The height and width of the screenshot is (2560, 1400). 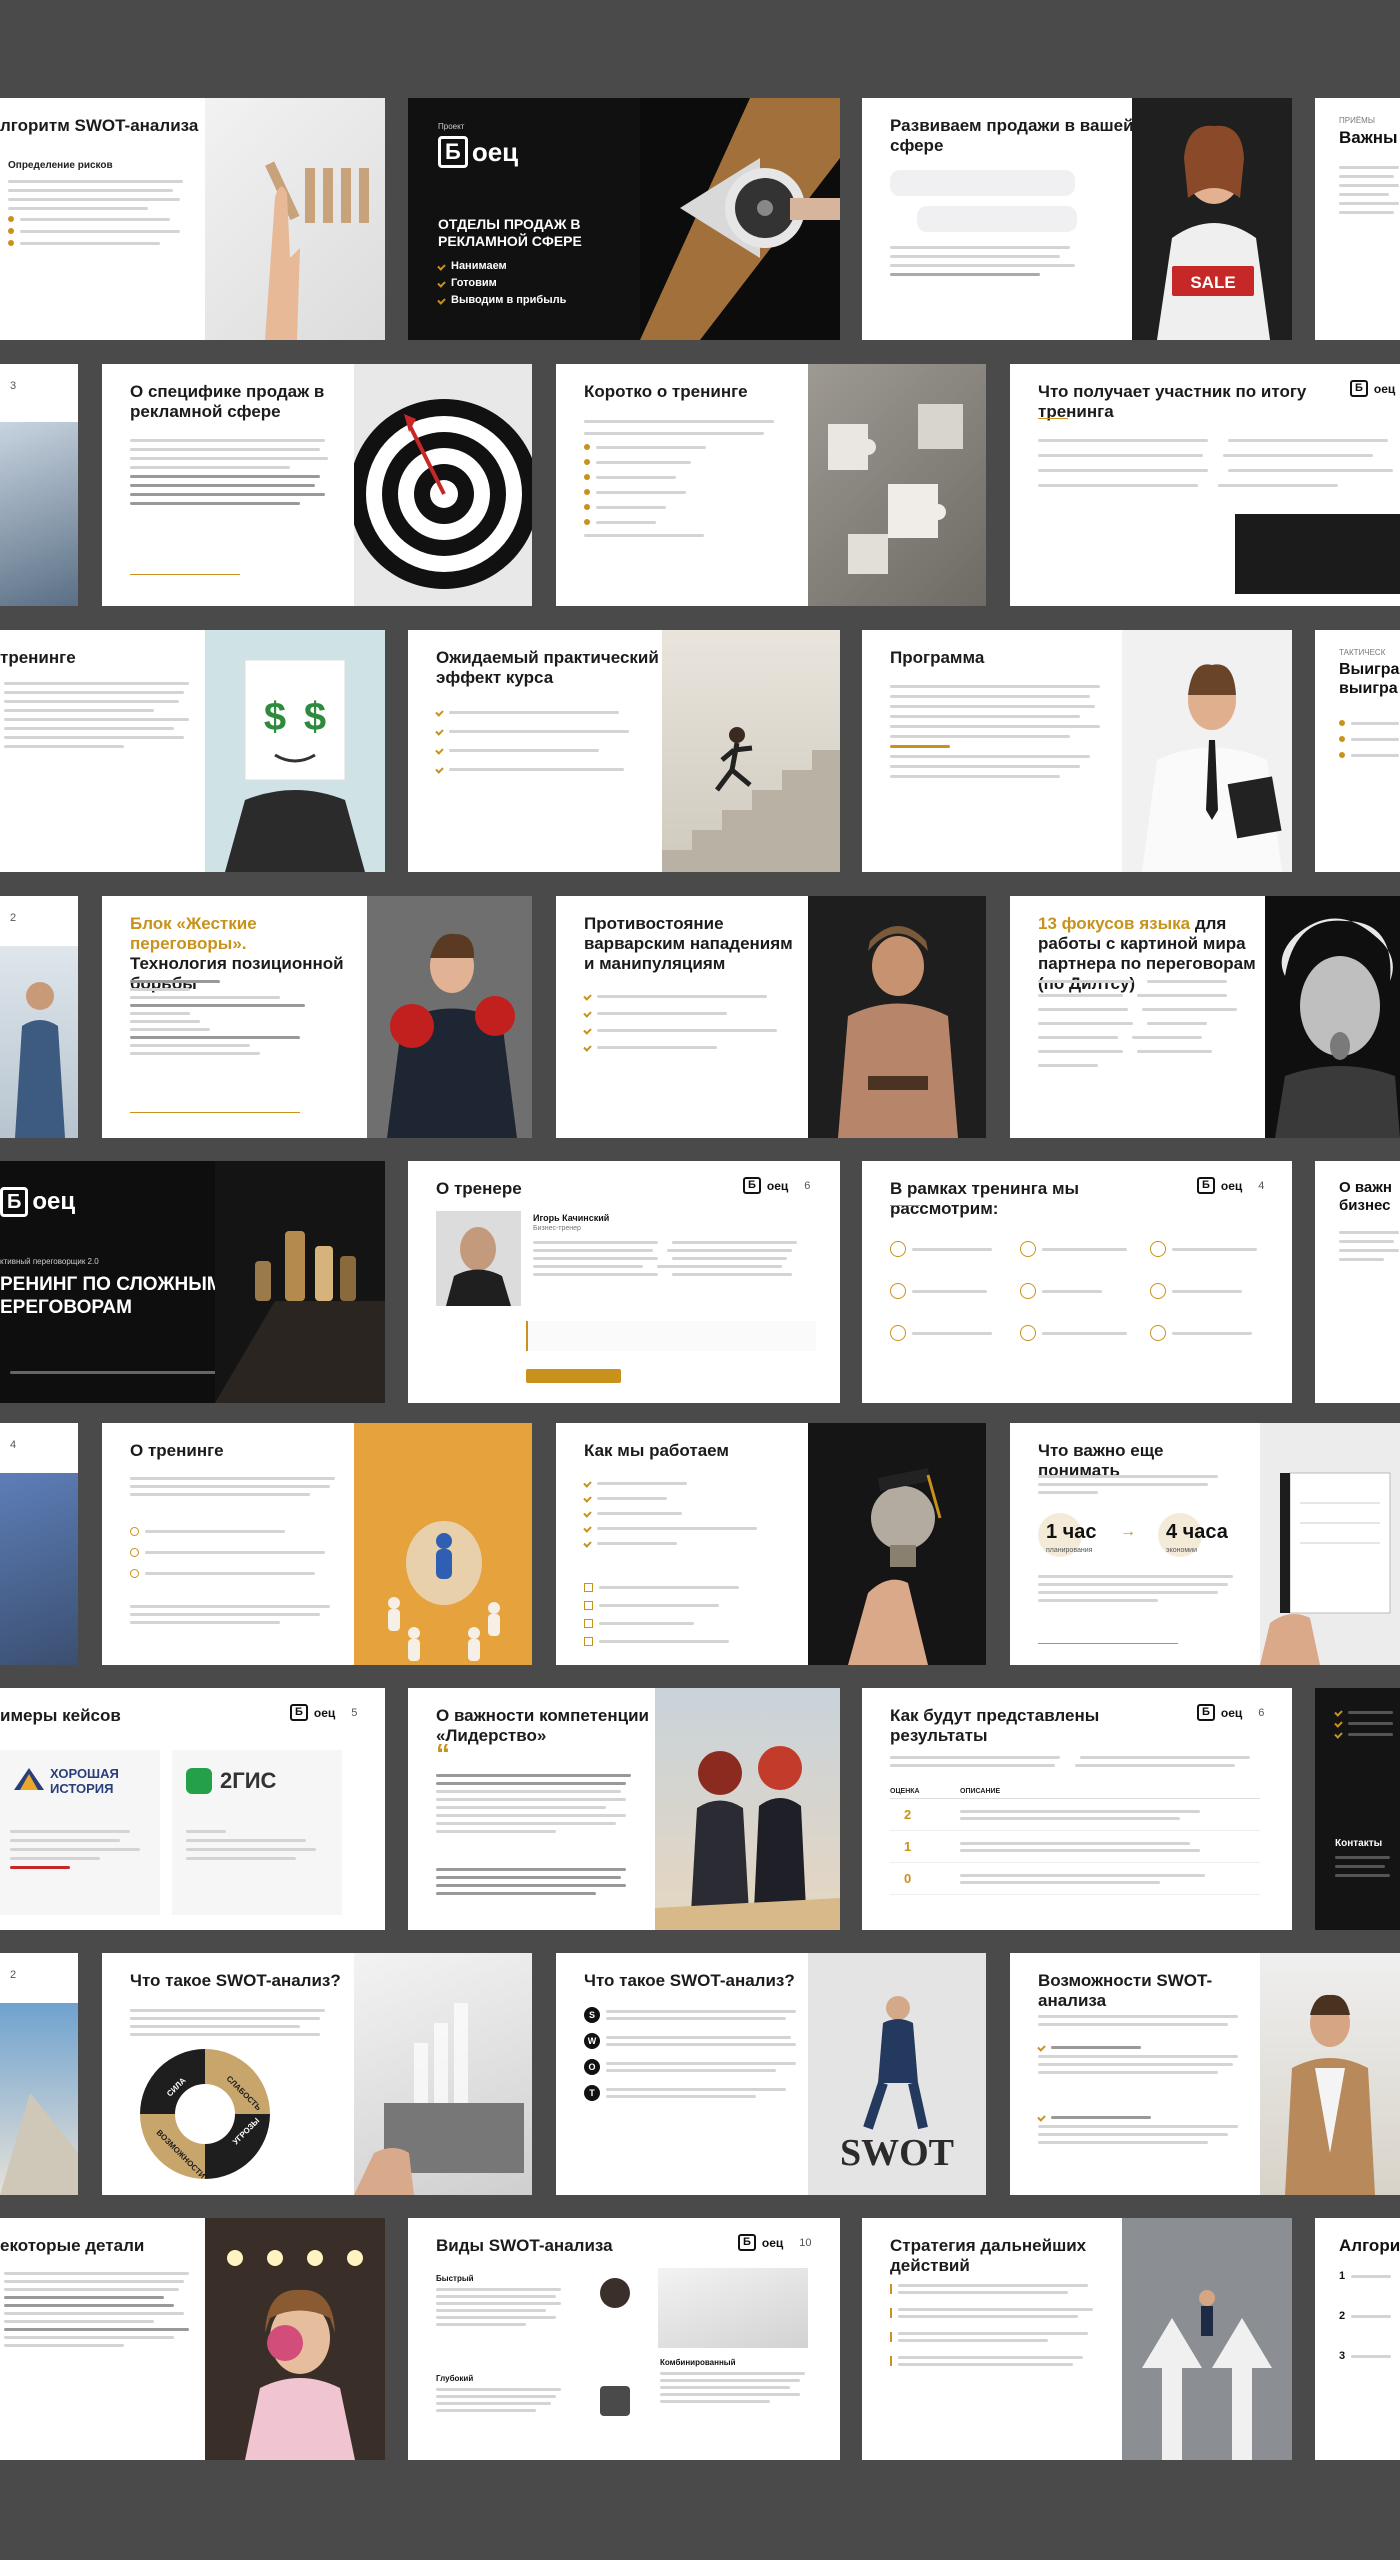 What do you see at coordinates (39, 485) in the screenshot?
I see `slide-handshake: 3` at bounding box center [39, 485].